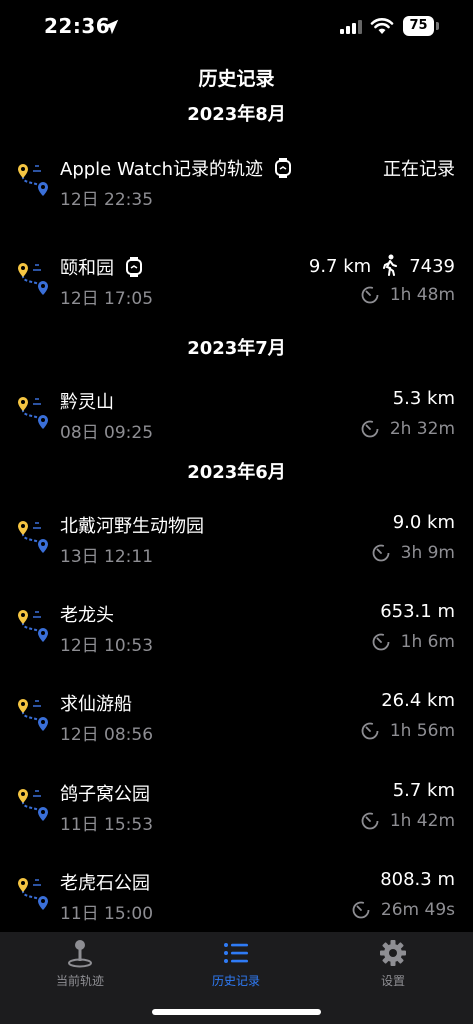 The height and width of the screenshot is (1024, 473). Describe the element at coordinates (393, 953) in the screenshot. I see `gear-icon` at that location.